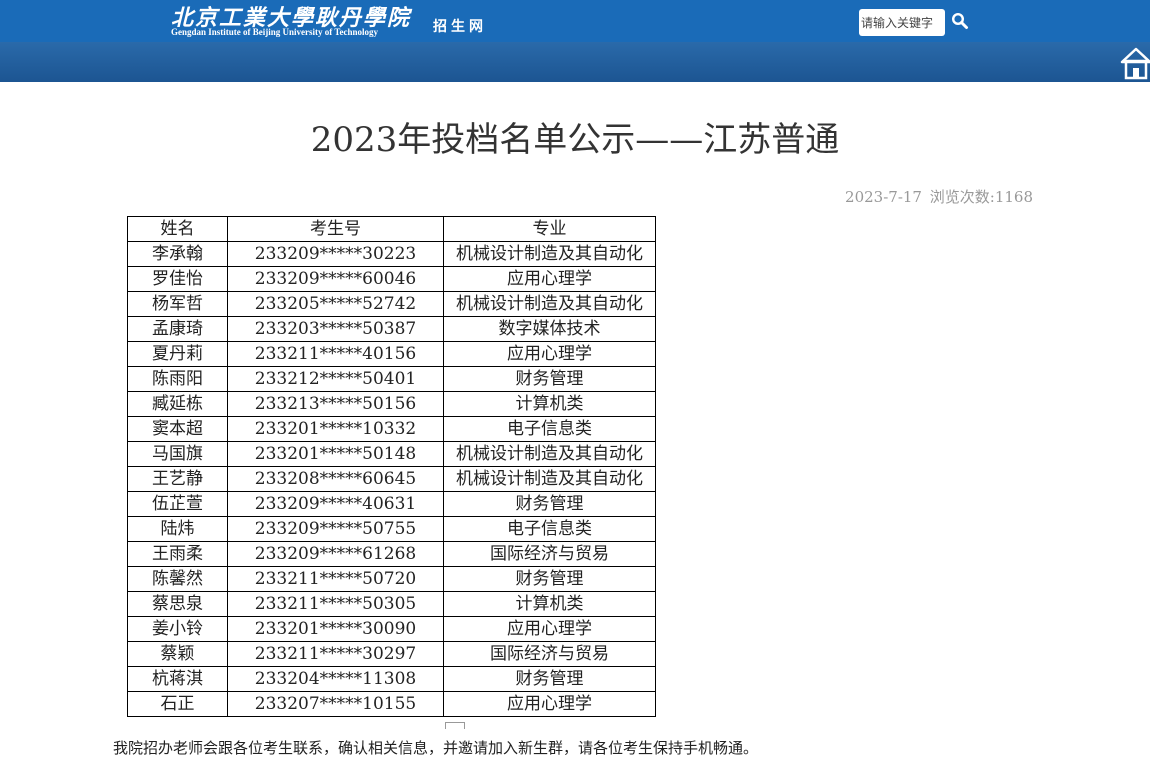 The width and height of the screenshot is (1150, 758). Describe the element at coordinates (335, 279) in the screenshot. I see `cell-exam-id: 233209*****60046` at that location.